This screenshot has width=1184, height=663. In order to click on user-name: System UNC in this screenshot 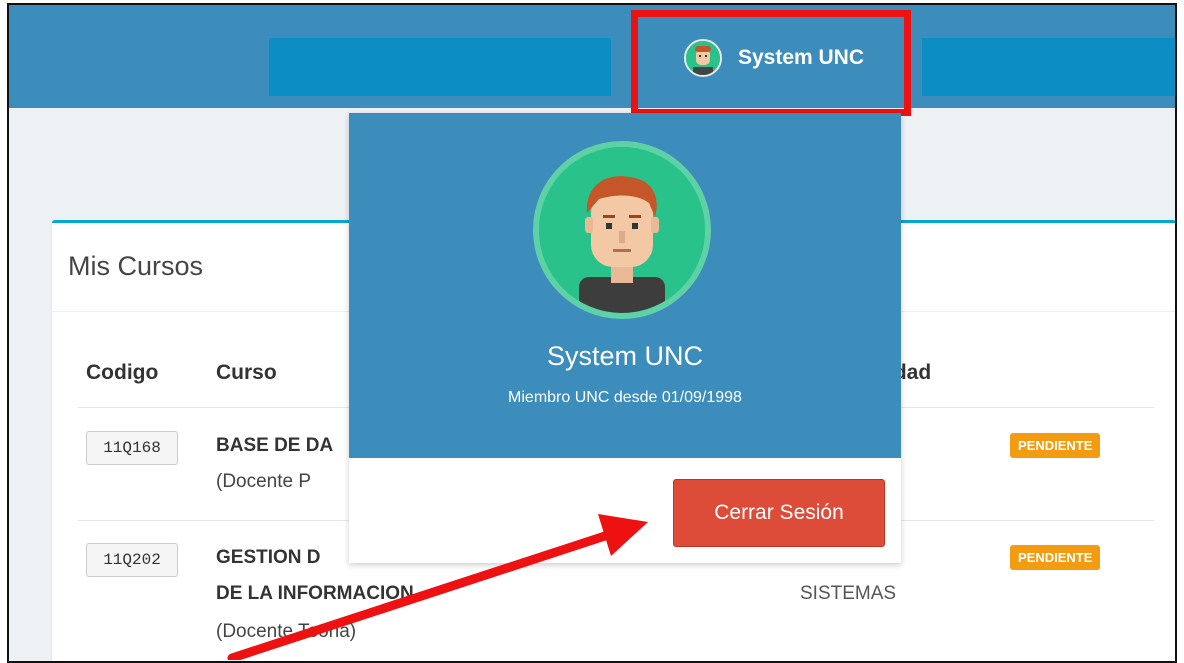, I will do `click(801, 57)`.